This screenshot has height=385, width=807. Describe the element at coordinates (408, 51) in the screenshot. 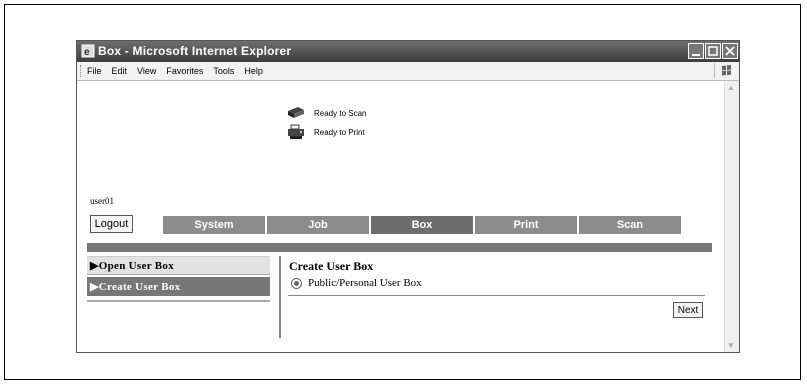

I see `title-bar: e Box - Microsoft Internet Explorer` at that location.